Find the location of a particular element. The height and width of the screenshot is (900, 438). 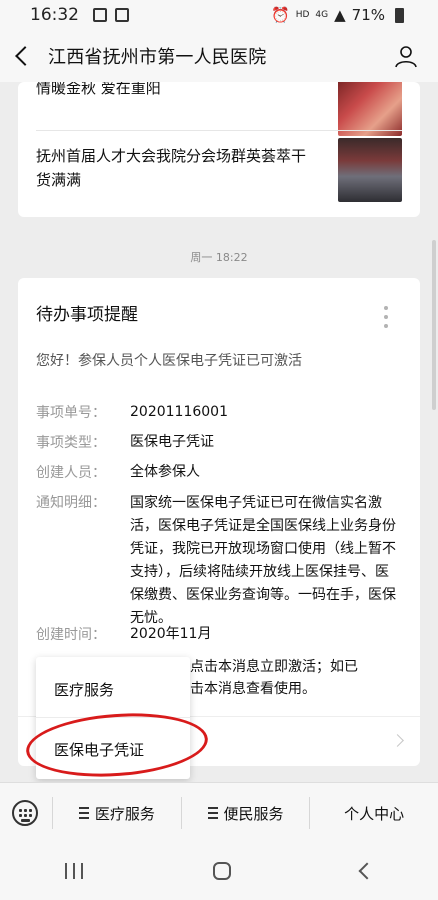

article-card: 情暖金秋 爱在重阳 抚州首届人才大会我院分会场群英荟萃干货满满 is located at coordinates (219, 149).